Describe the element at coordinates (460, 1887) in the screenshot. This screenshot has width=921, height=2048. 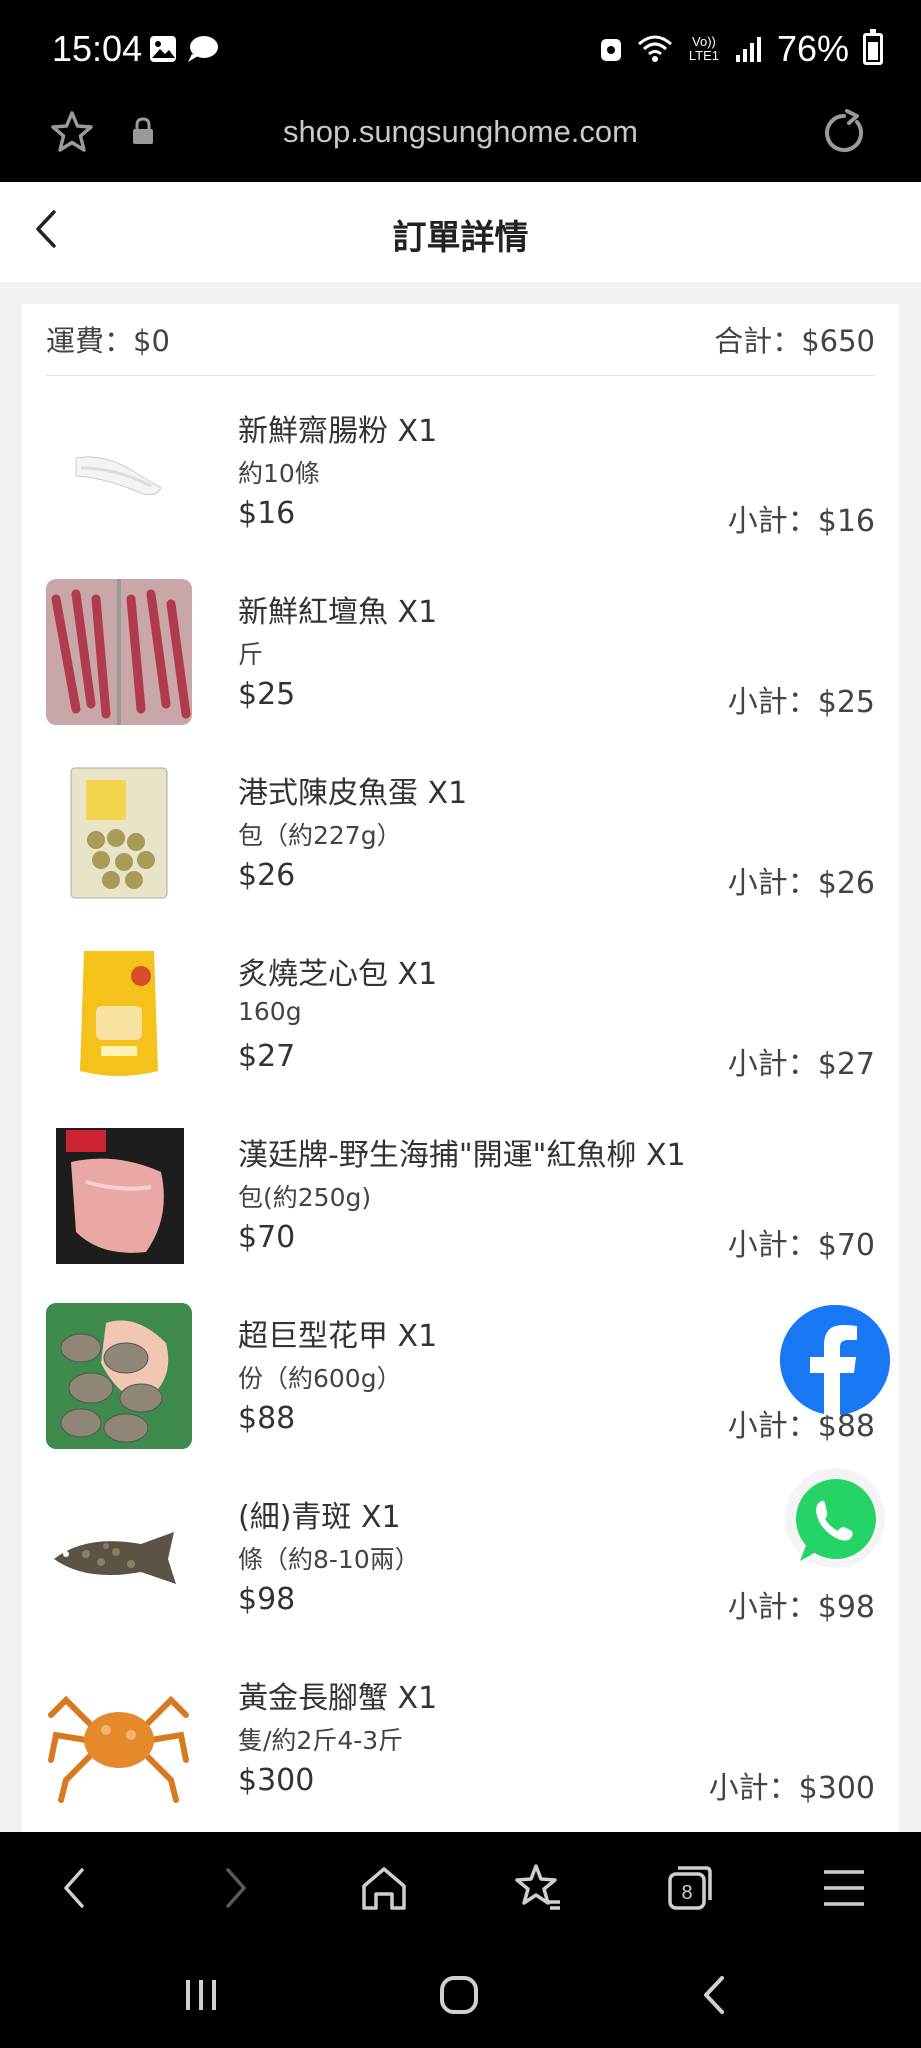
I see `browser-toolbar: 8` at that location.